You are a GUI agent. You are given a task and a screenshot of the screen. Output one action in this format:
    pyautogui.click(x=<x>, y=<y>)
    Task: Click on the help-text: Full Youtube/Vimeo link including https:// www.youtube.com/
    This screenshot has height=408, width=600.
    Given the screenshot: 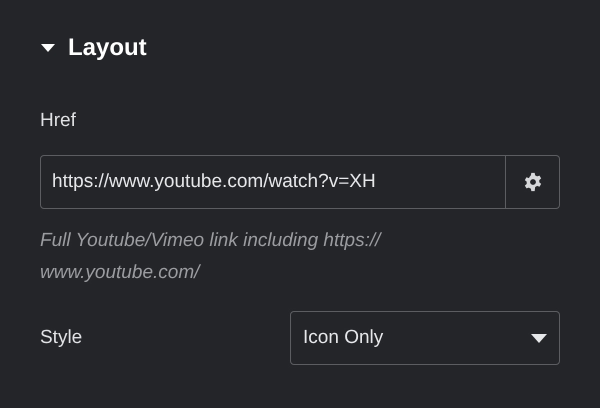 What is the action you would take?
    pyautogui.click(x=211, y=257)
    